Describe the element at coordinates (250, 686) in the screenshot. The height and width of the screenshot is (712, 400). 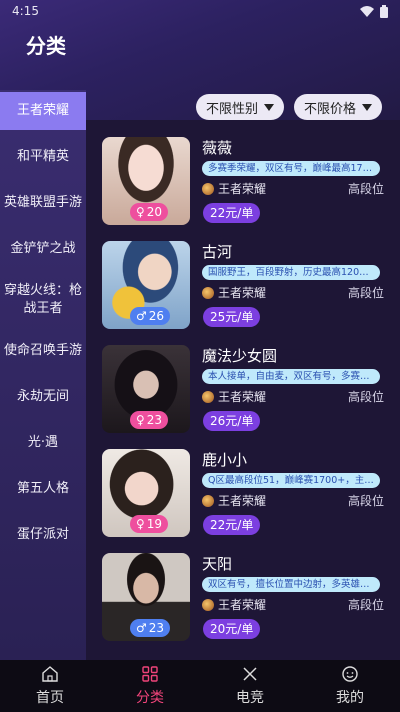
I see `tab-esports: 电竞` at that location.